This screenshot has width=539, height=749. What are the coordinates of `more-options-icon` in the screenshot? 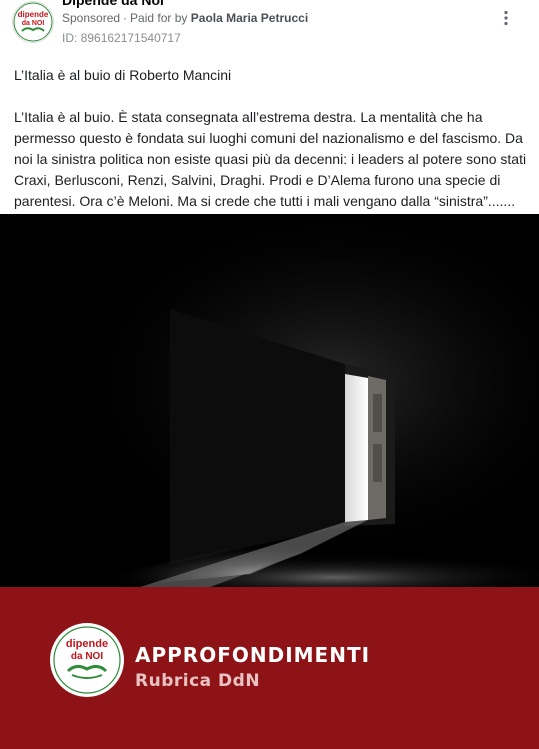 It's located at (506, 18).